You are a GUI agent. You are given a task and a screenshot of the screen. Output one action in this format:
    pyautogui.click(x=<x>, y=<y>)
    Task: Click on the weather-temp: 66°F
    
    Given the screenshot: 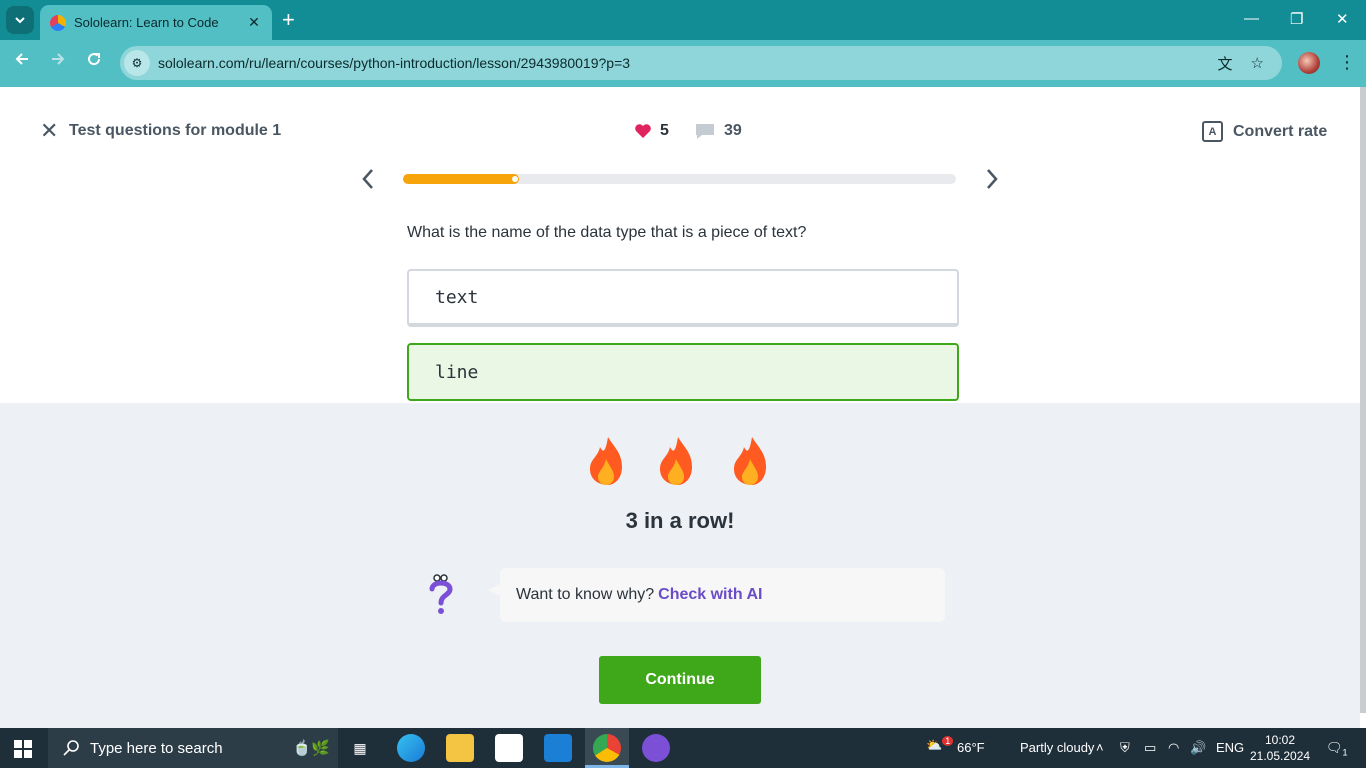 What is the action you would take?
    pyautogui.click(x=971, y=747)
    